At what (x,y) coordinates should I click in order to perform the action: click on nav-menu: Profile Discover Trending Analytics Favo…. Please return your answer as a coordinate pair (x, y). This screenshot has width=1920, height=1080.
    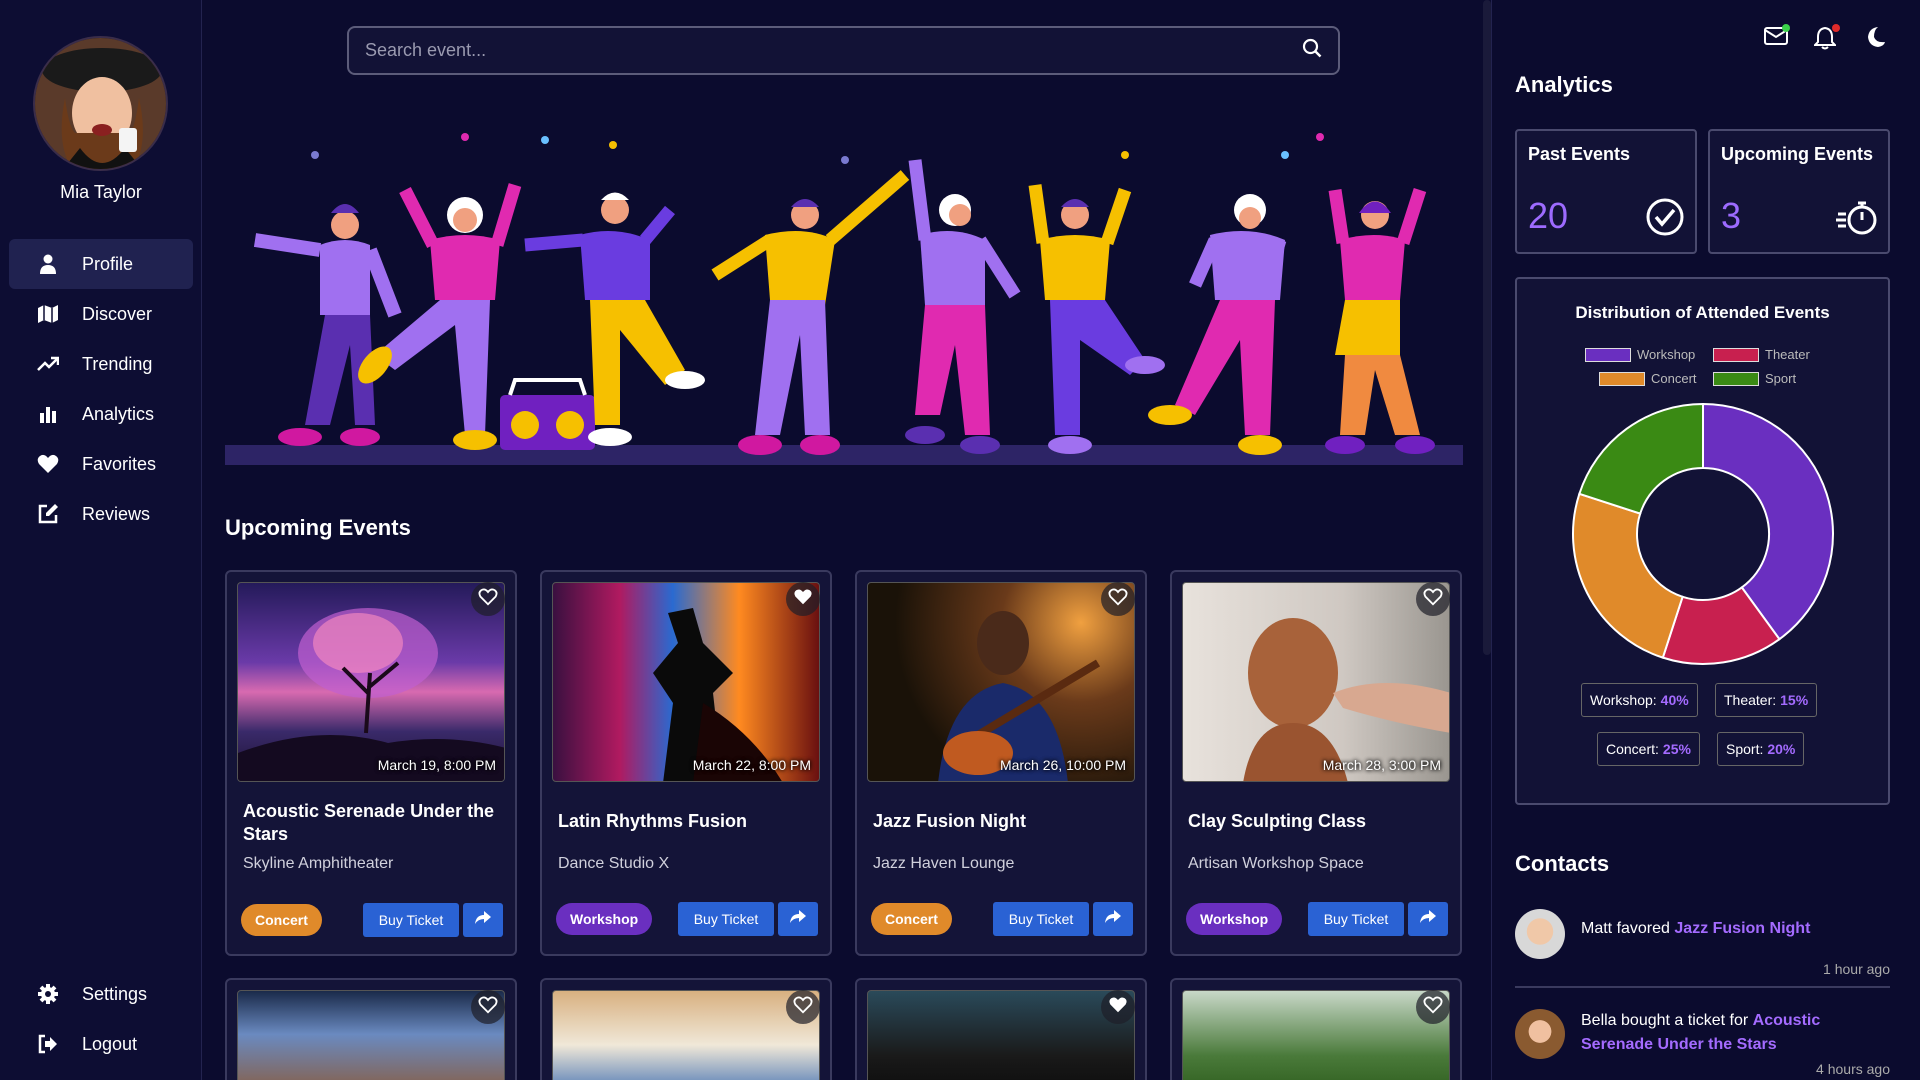
    Looking at the image, I should click on (101, 389).